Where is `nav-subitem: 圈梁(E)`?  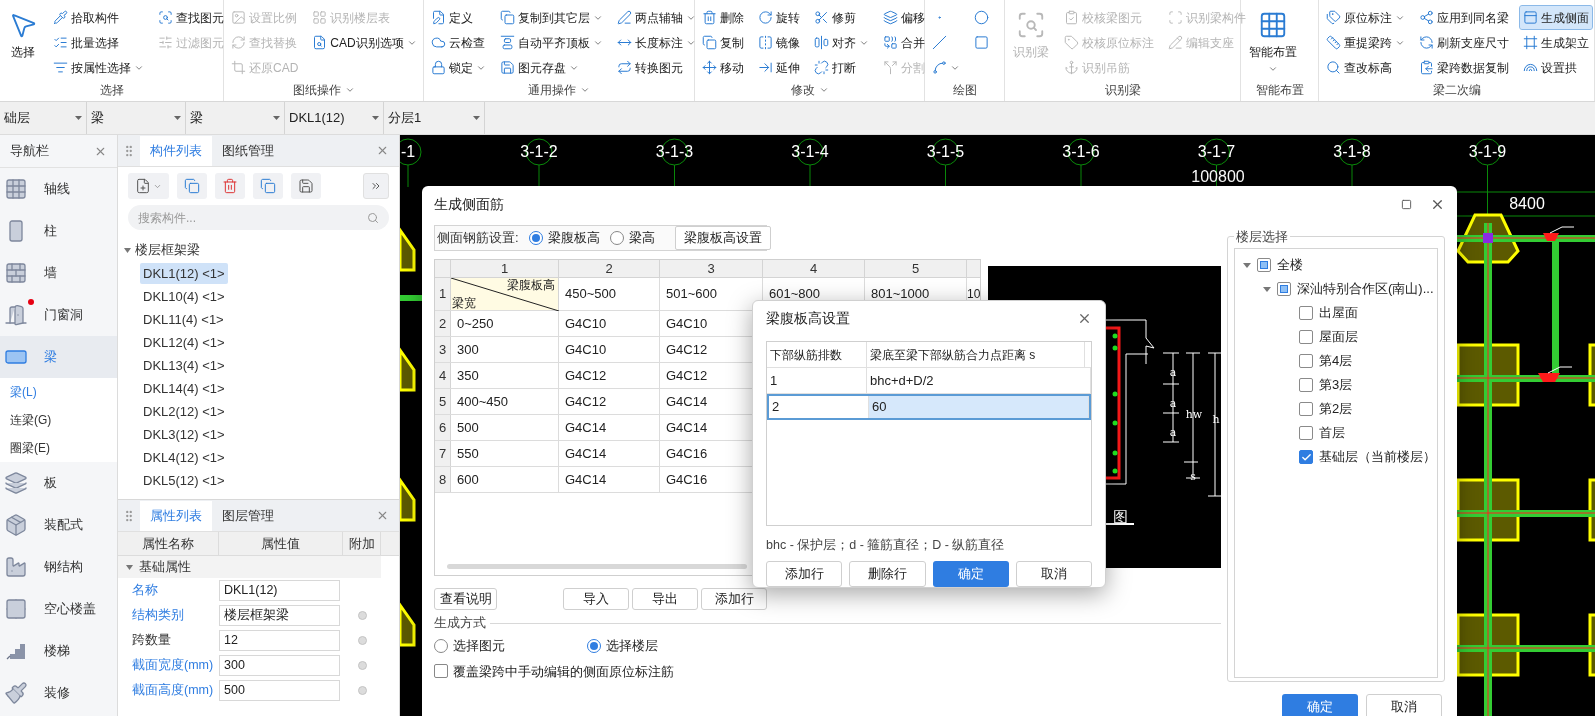
nav-subitem: 圈梁(E) is located at coordinates (58, 448).